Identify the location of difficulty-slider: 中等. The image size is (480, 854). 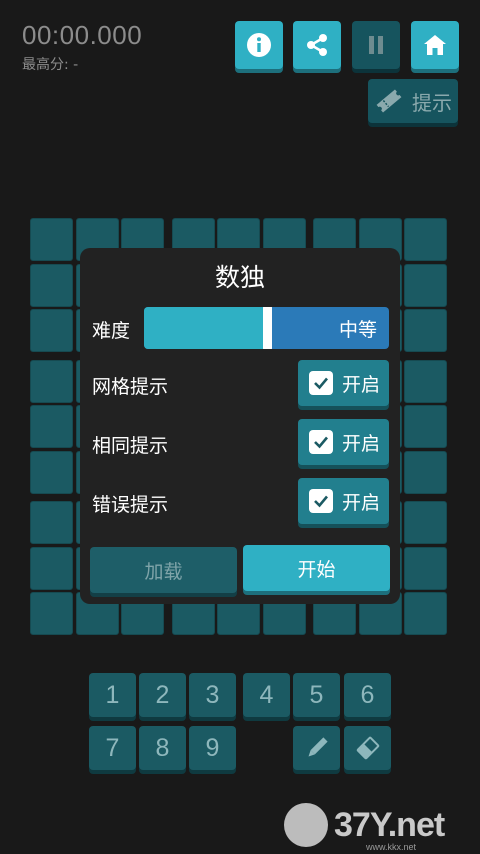
(266, 328).